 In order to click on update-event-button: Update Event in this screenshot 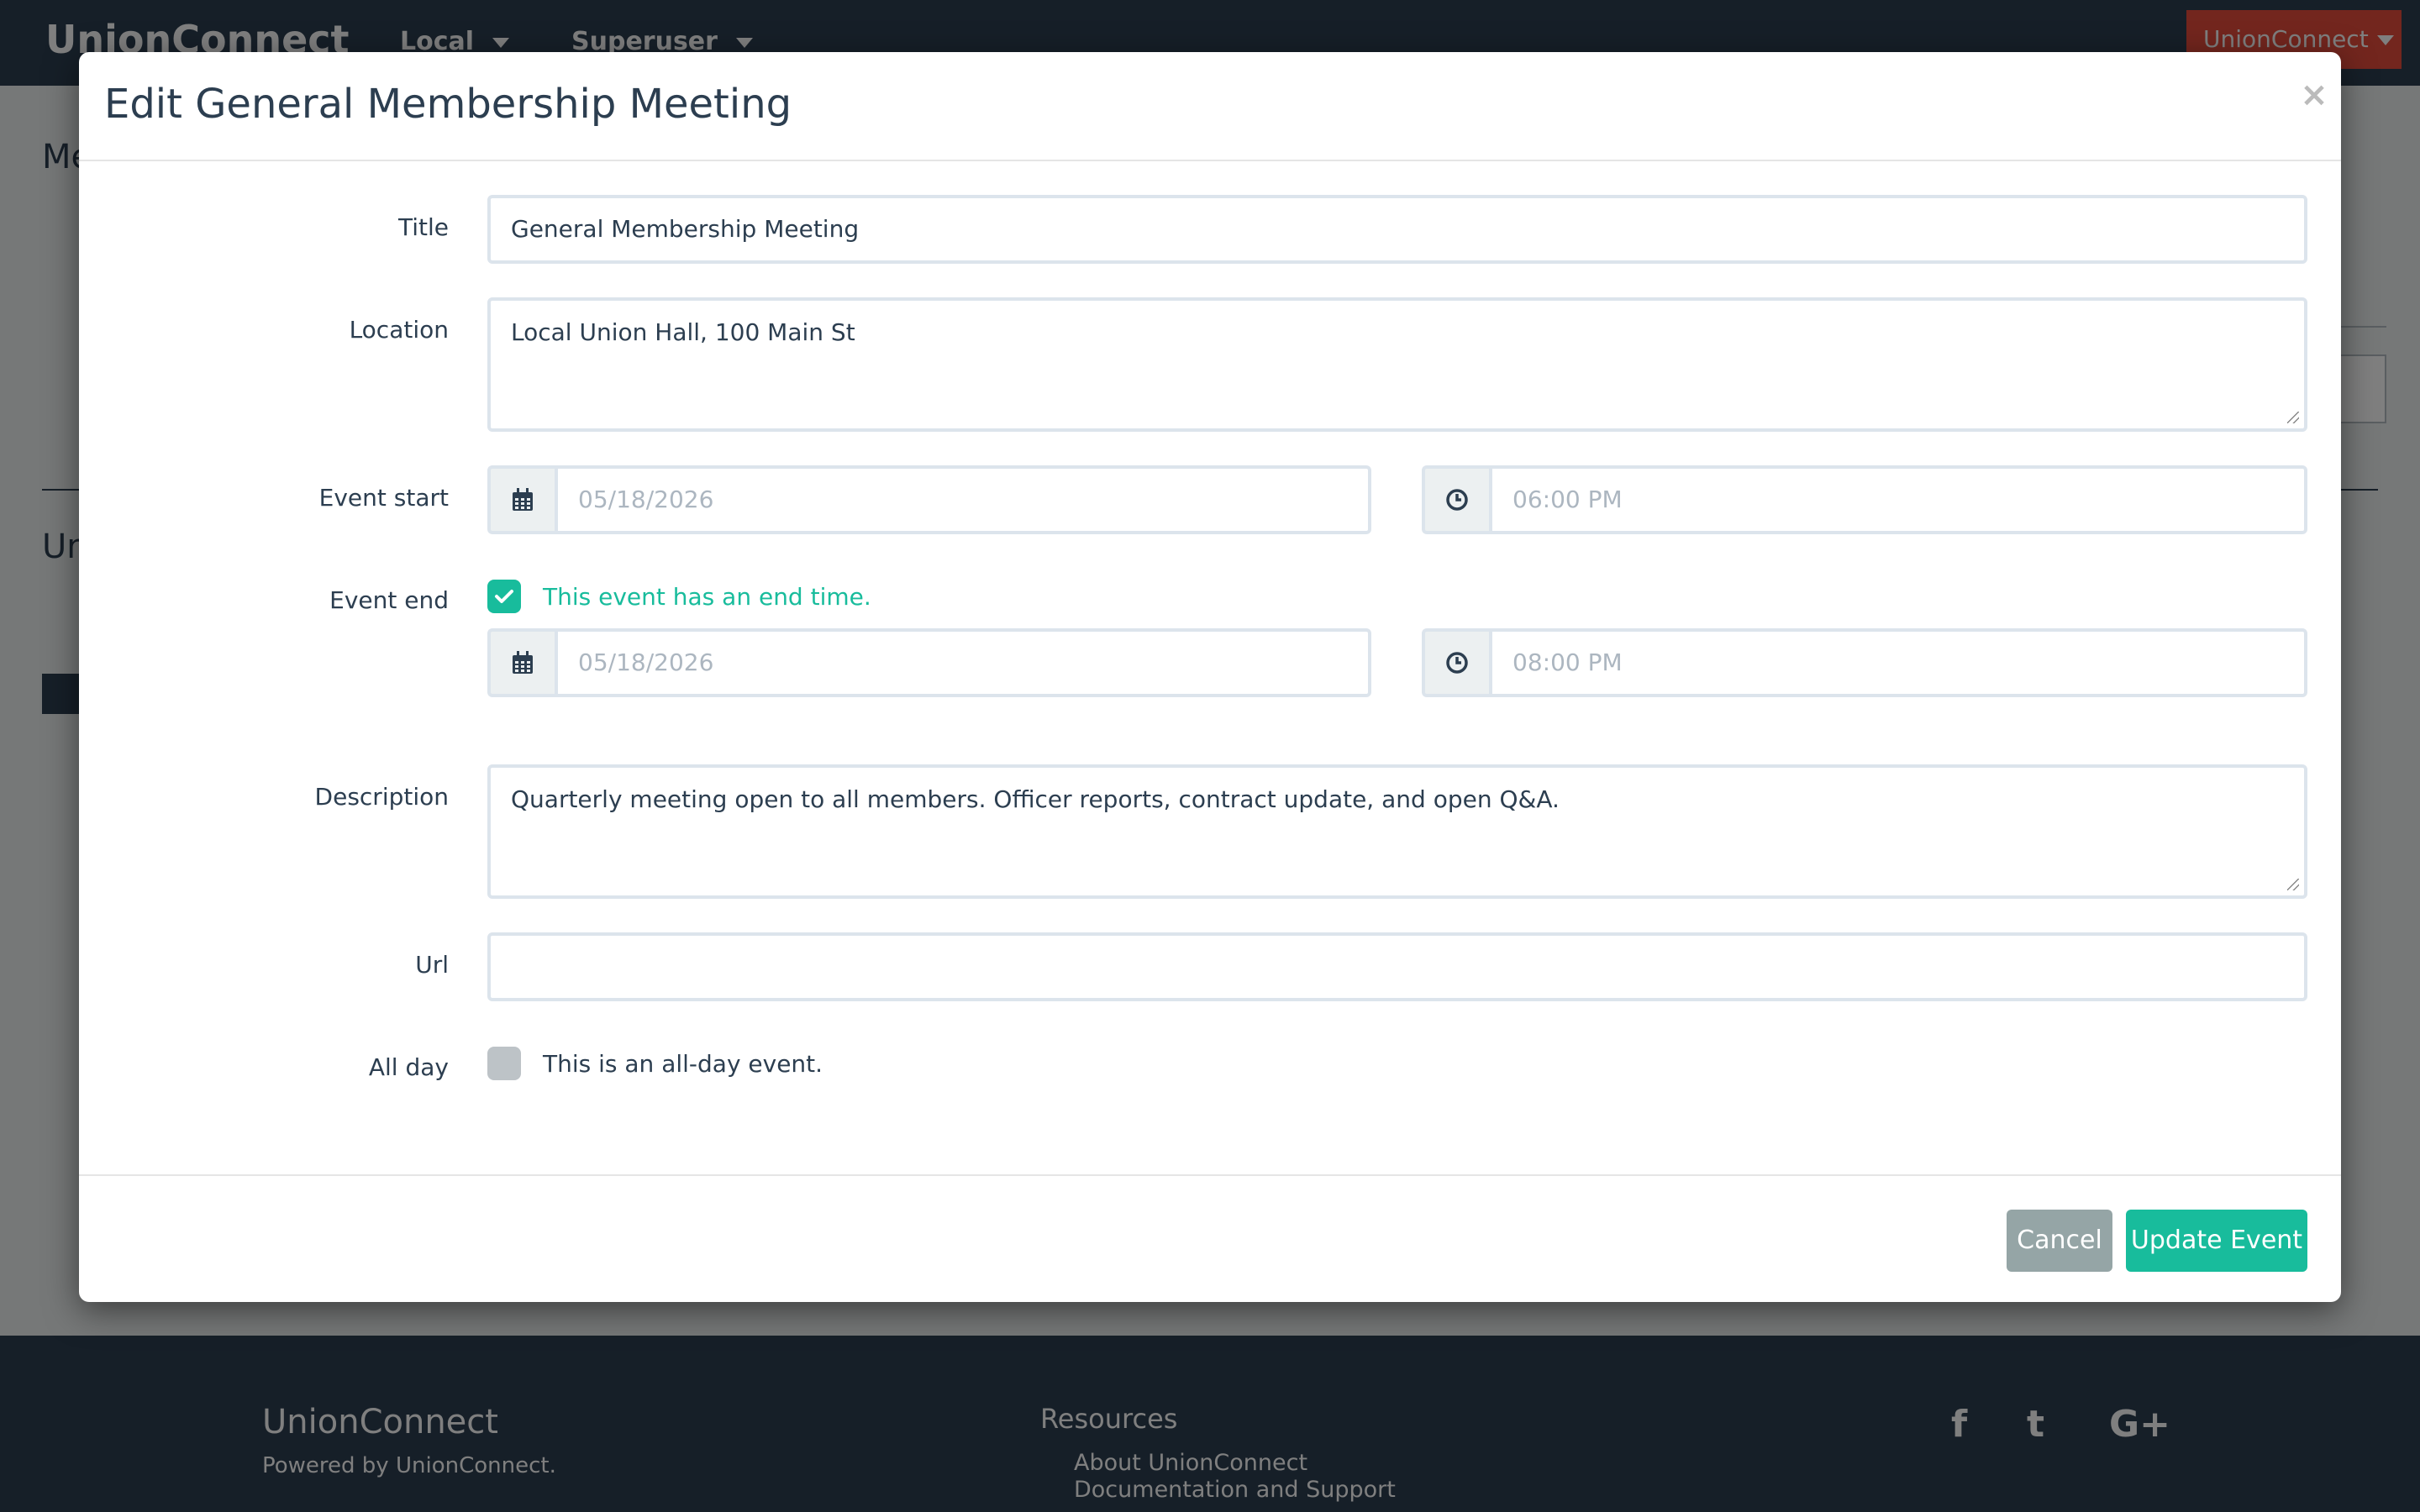, I will do `click(2216, 1241)`.